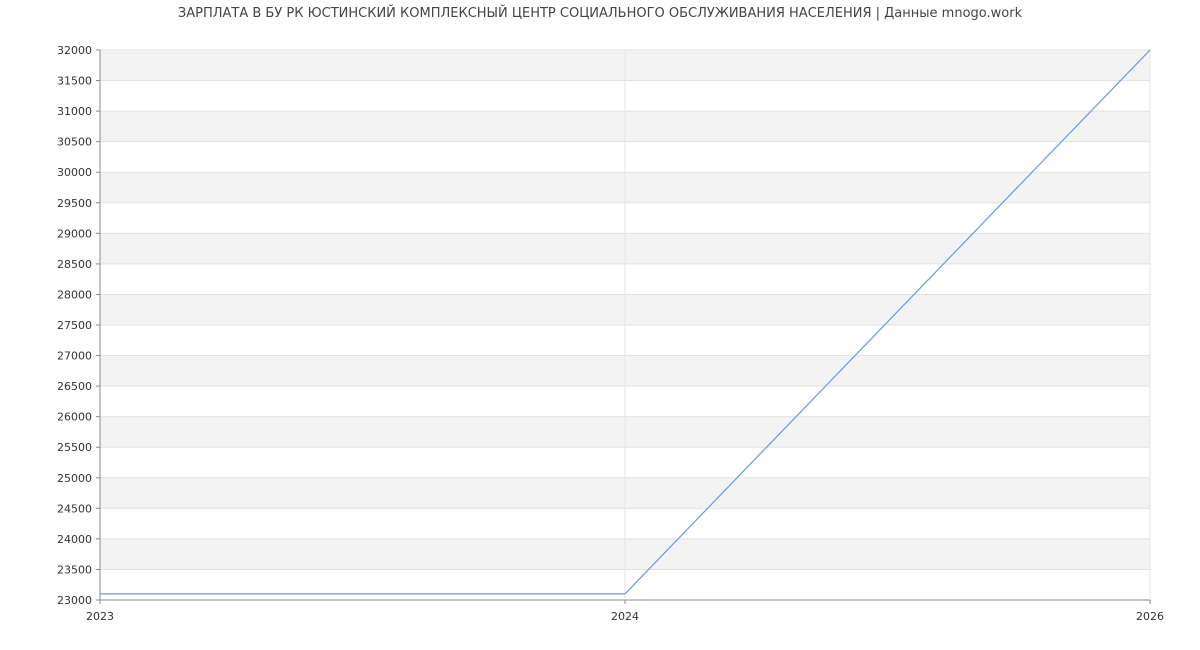 Image resolution: width=1200 pixels, height=650 pixels. Describe the element at coordinates (74, 539) in the screenshot. I see `y-tick-label: 24000` at that location.